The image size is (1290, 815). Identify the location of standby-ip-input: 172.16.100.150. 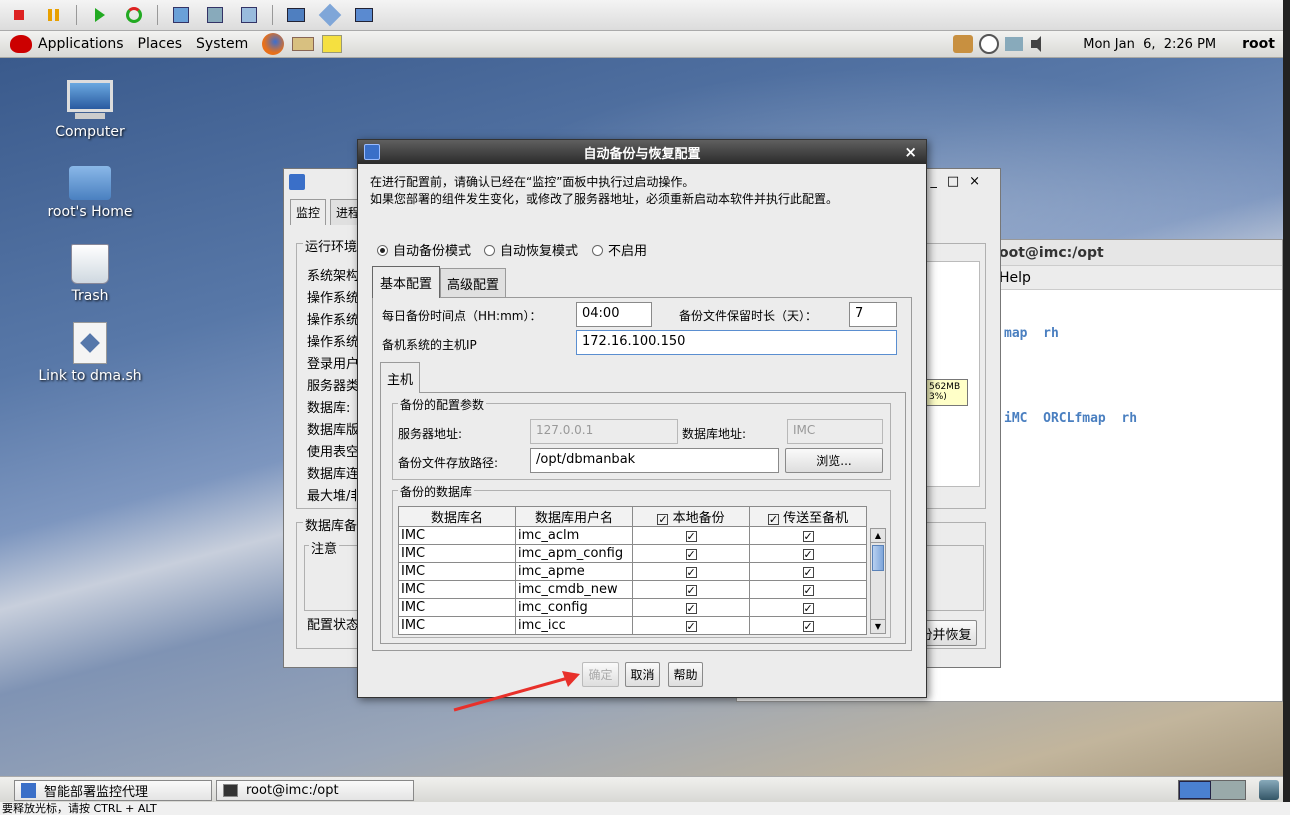
(736, 342).